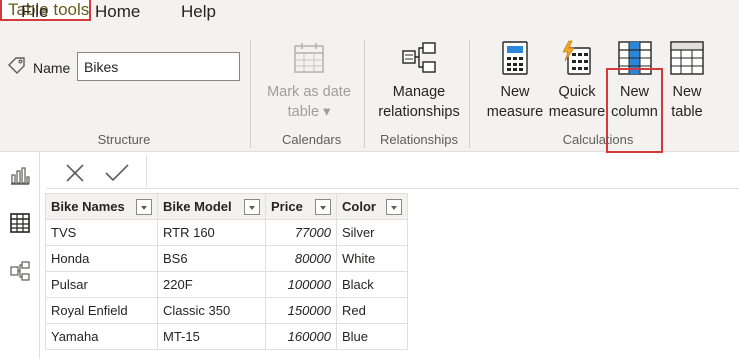 The height and width of the screenshot is (359, 739). What do you see at coordinates (372, 336) in the screenshot?
I see `cell-color: Blue` at bounding box center [372, 336].